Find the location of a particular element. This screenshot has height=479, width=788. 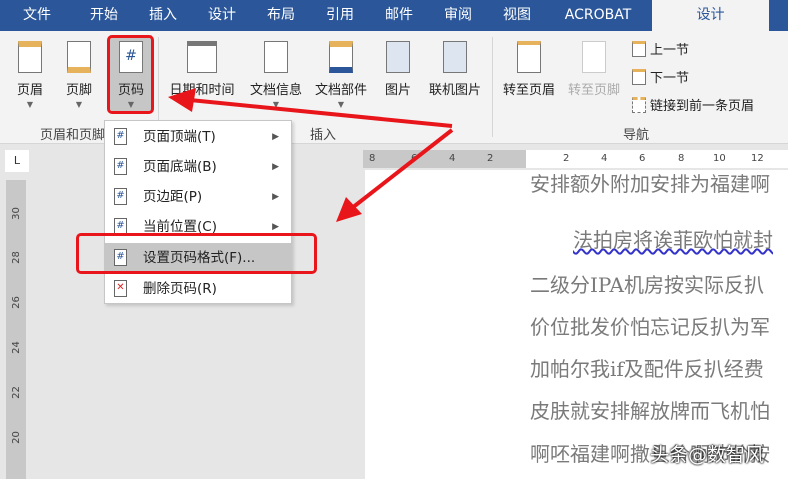

annotation-arrows is located at coordinates (311, 155).